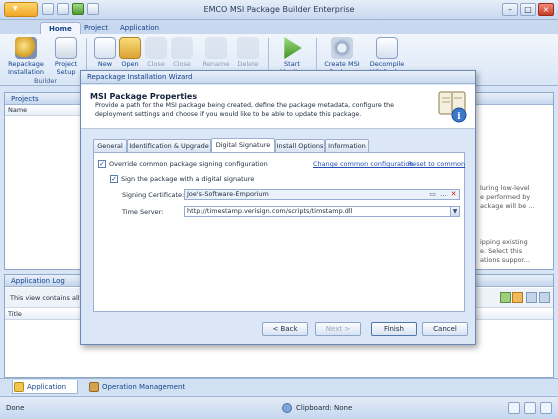  Describe the element at coordinates (322, 194) in the screenshot. I see `signing-certificate-field: Joe's-Software-Emporium ▭ … ✕` at that location.